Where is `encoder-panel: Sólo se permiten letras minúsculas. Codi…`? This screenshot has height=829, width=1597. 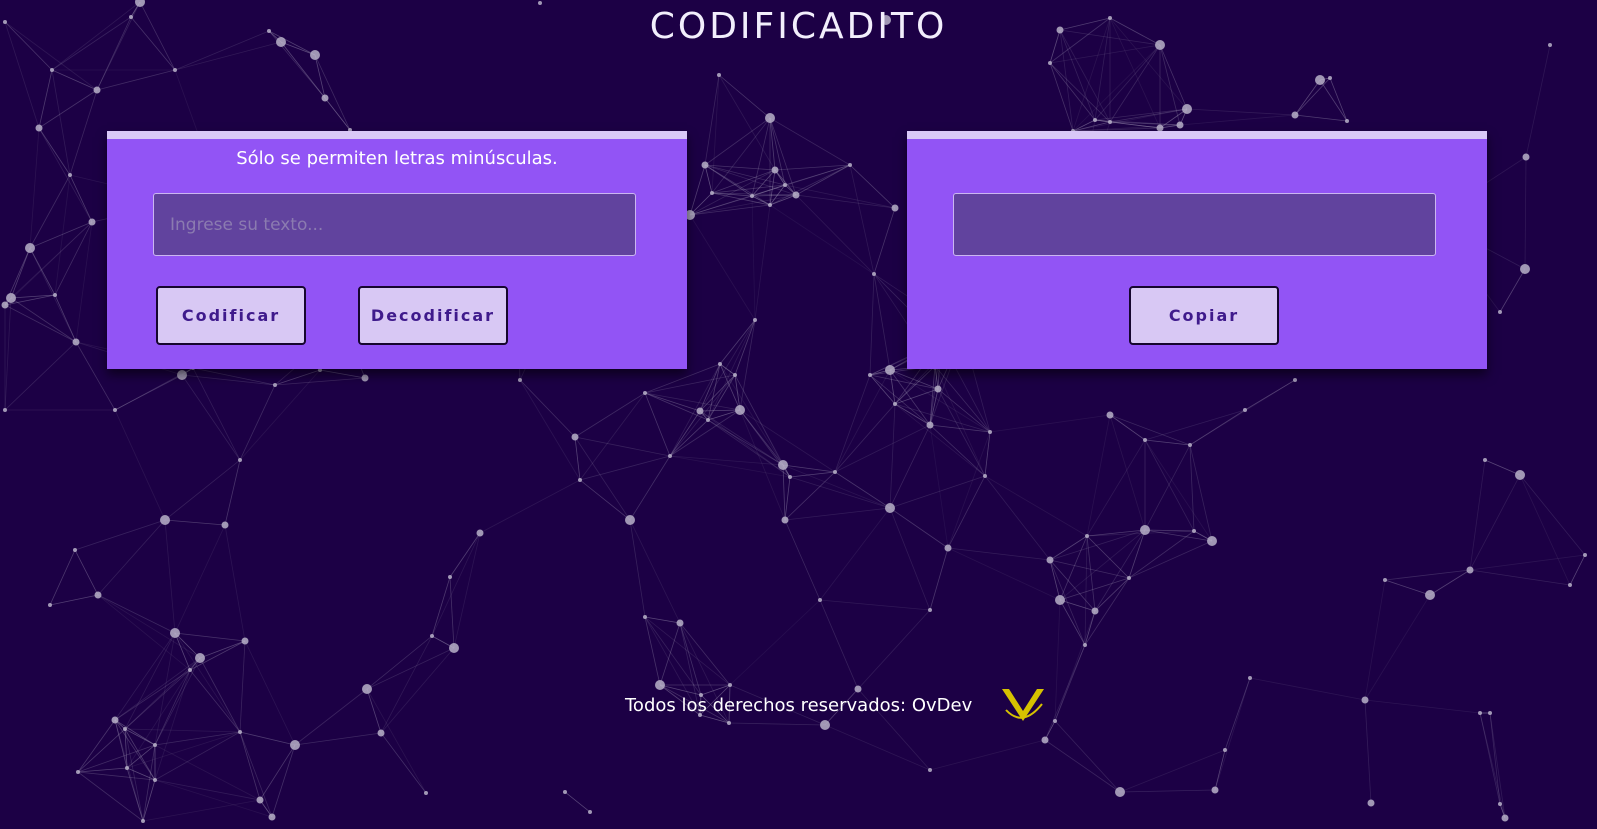 encoder-panel: Sólo se permiten letras minúsculas. Codi… is located at coordinates (397, 250).